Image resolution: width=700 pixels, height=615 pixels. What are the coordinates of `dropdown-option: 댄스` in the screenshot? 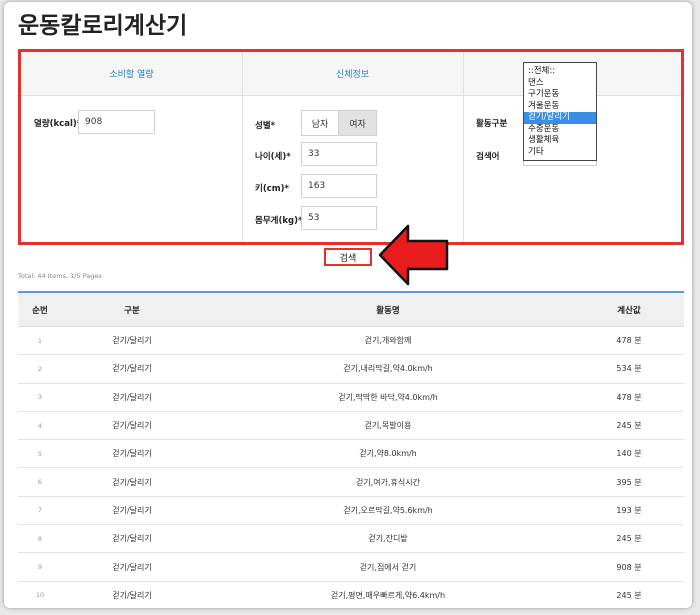 It's located at (560, 84).